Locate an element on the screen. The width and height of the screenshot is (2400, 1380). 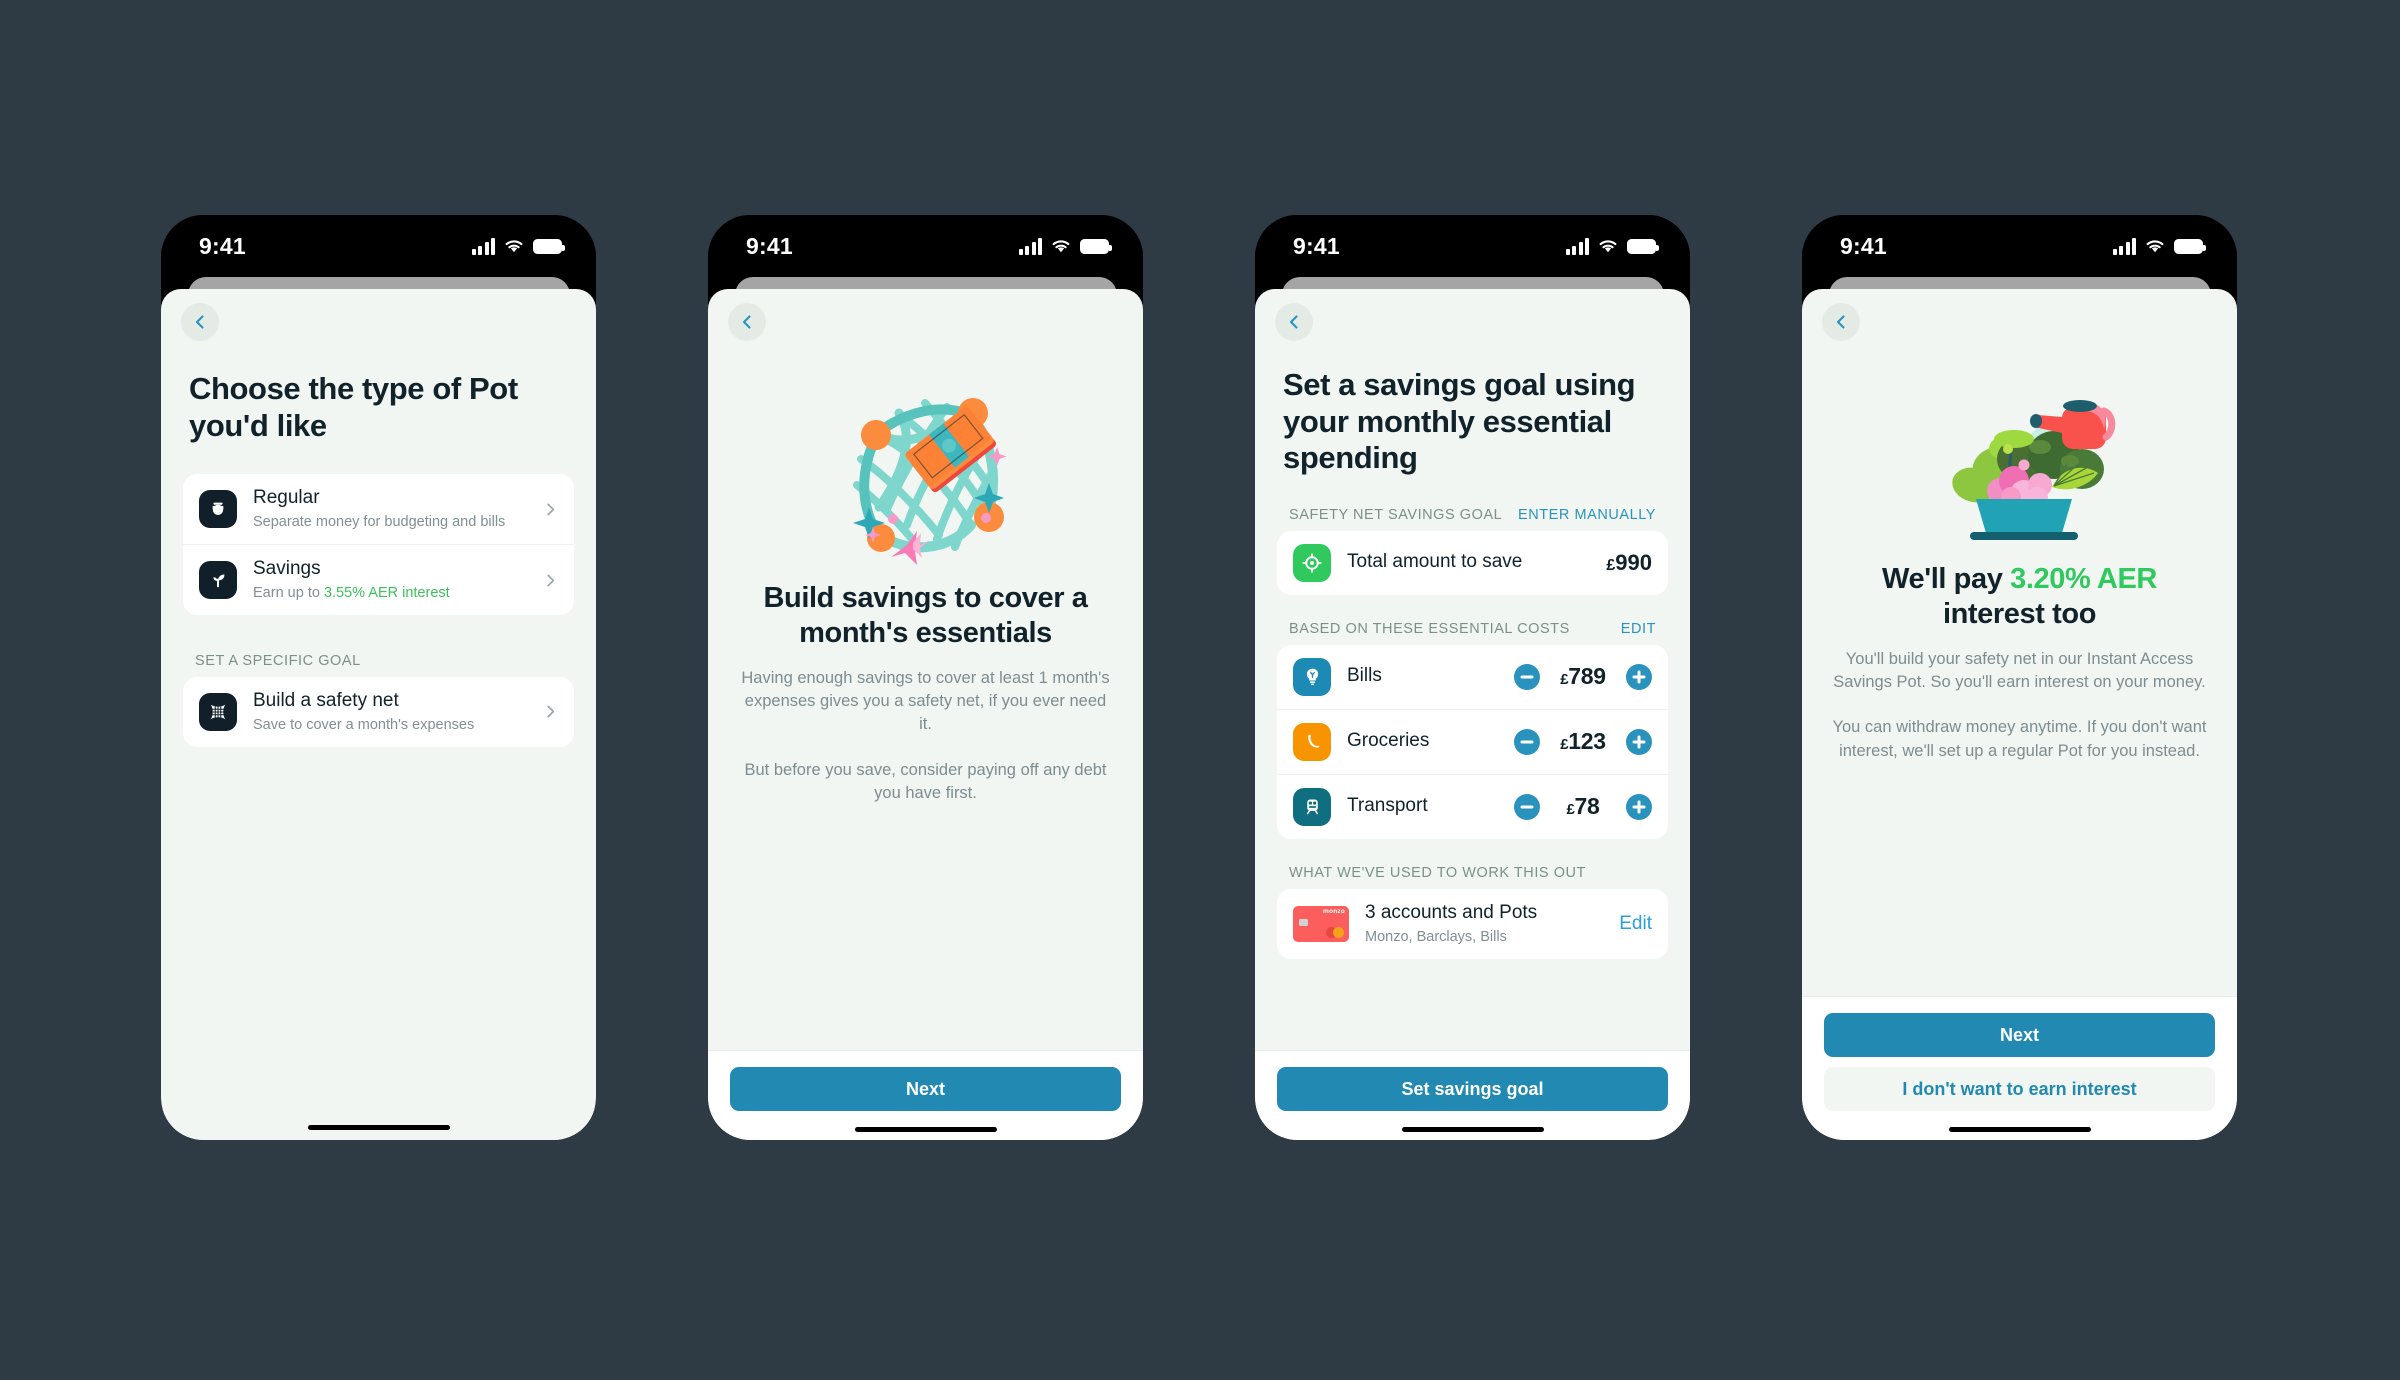
enter-manually-link: ENTER MANUALLY is located at coordinates (1587, 515).